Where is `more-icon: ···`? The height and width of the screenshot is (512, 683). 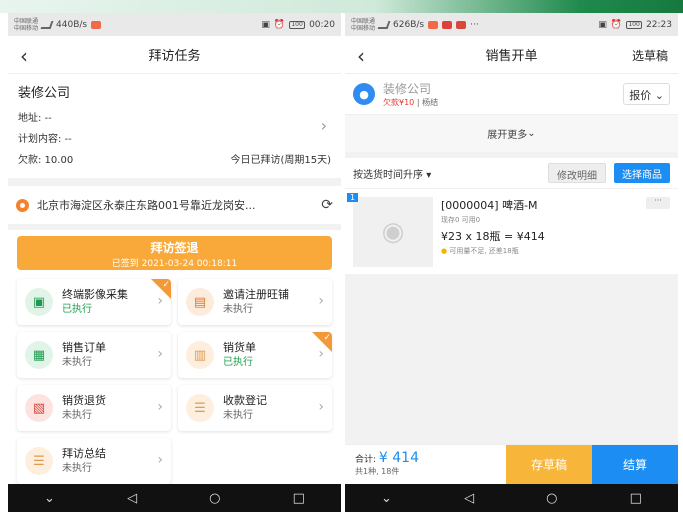 more-icon: ··· is located at coordinates (474, 24).